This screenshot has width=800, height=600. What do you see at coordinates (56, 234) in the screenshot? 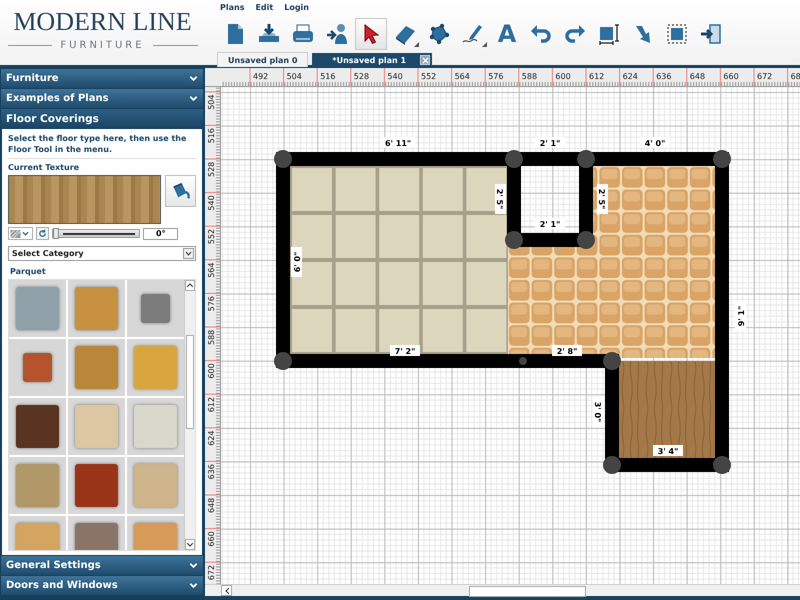
I see `slider-thumb` at bounding box center [56, 234].